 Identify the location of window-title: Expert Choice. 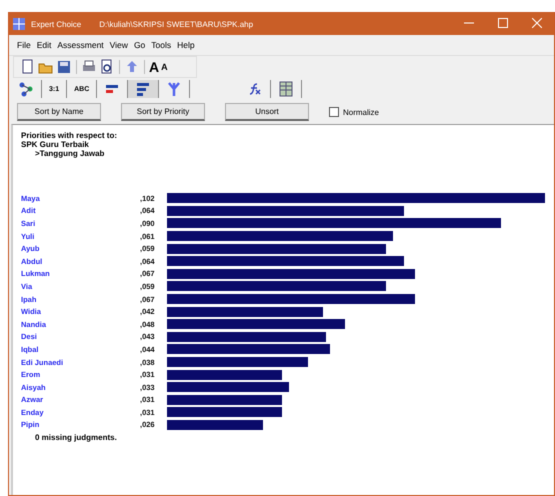
(56, 24).